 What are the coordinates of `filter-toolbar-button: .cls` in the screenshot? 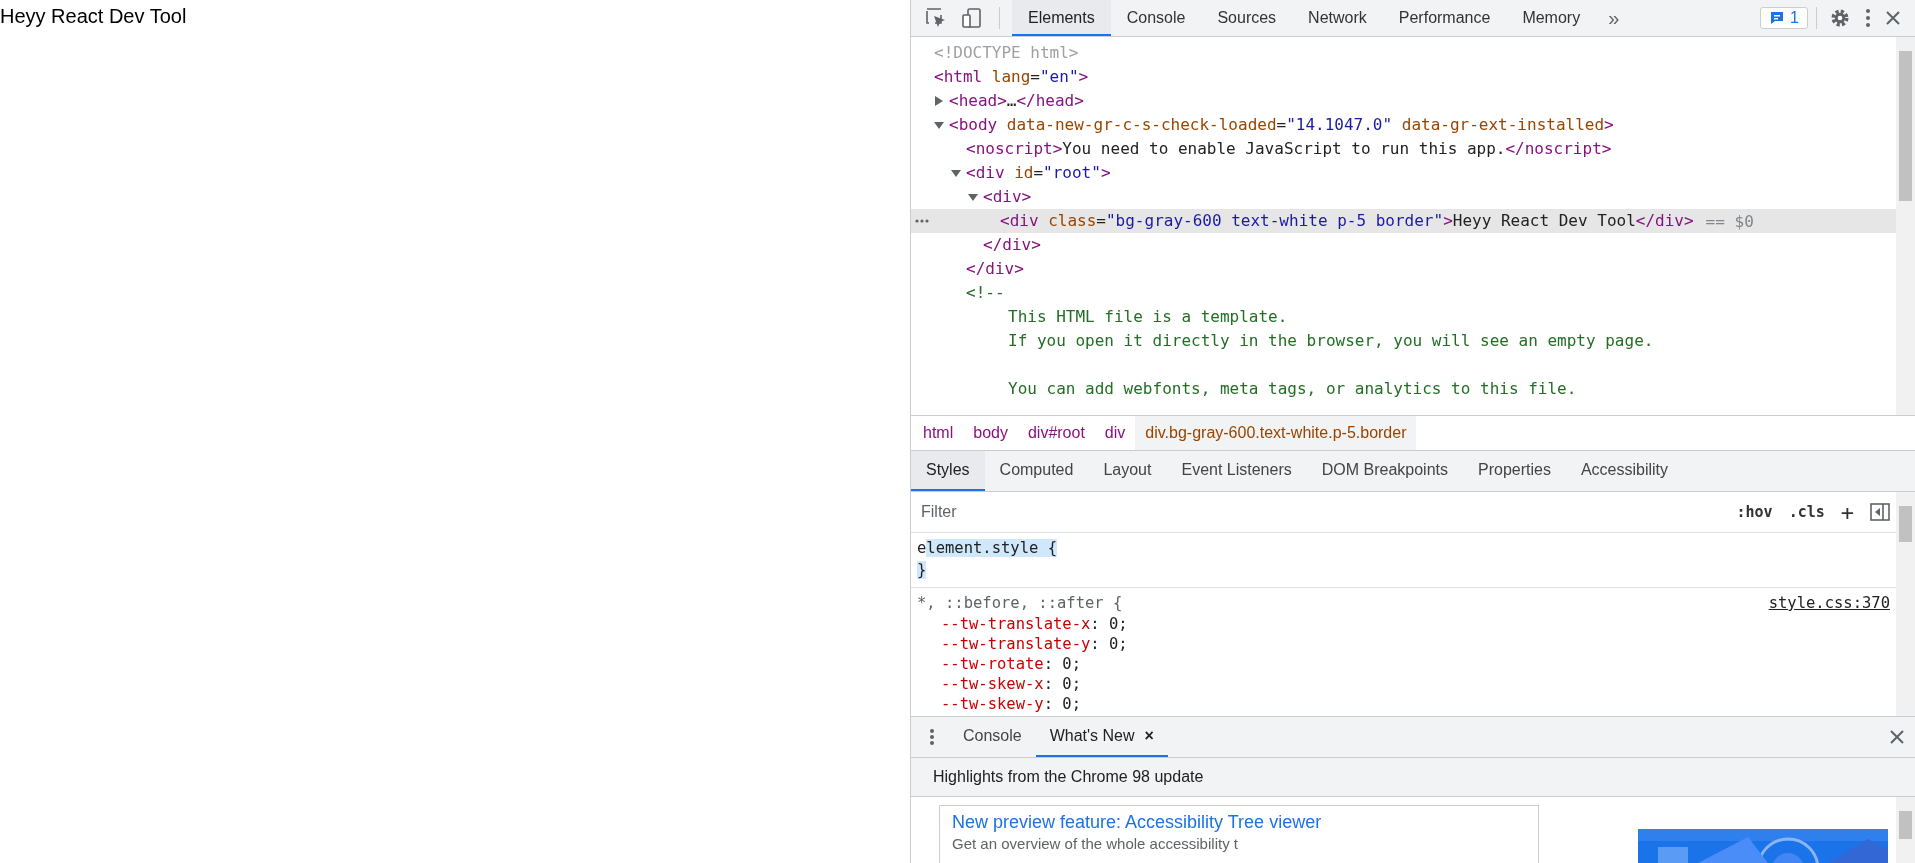 It's located at (1806, 512).